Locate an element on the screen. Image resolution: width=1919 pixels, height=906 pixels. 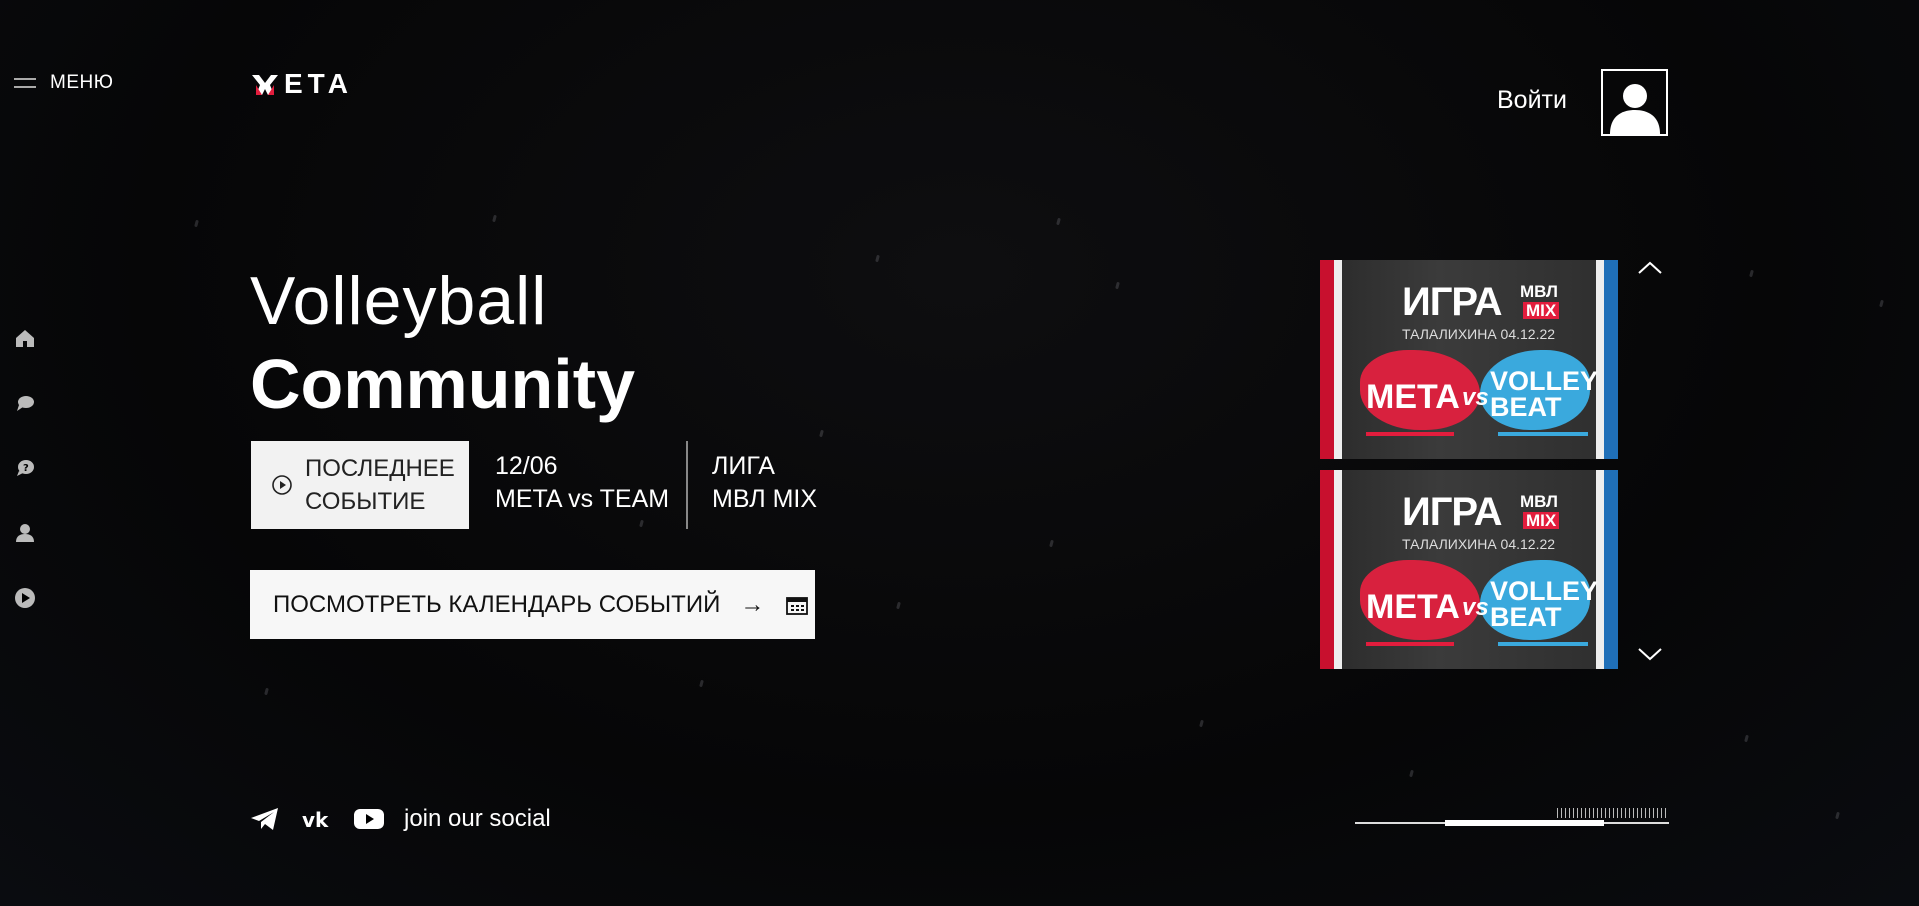
login-link: Войти is located at coordinates (1532, 100).